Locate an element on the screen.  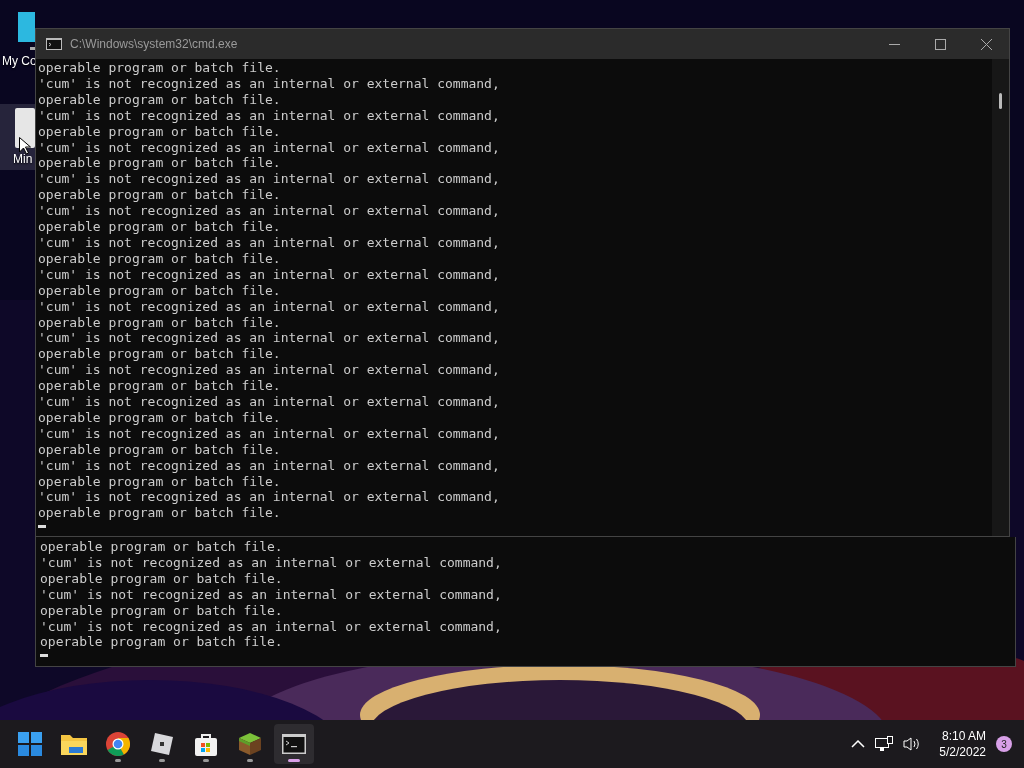
grass-block-icon is located at coordinates (250, 744).